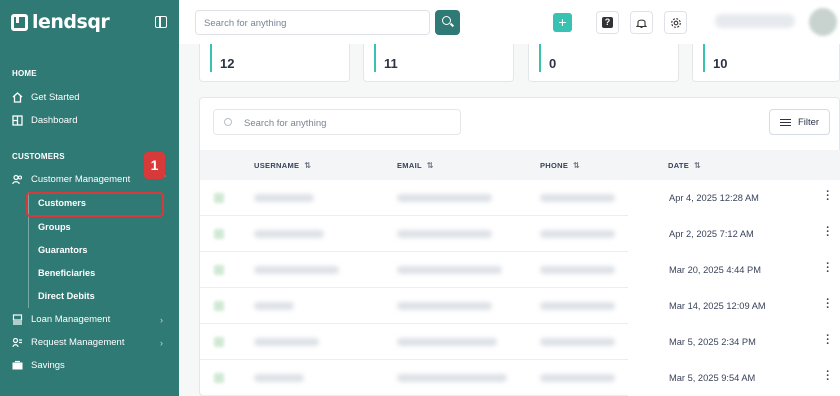  Describe the element at coordinates (734, 378) in the screenshot. I see `date-cell: Mar 5, 2025 9:54 AM` at that location.